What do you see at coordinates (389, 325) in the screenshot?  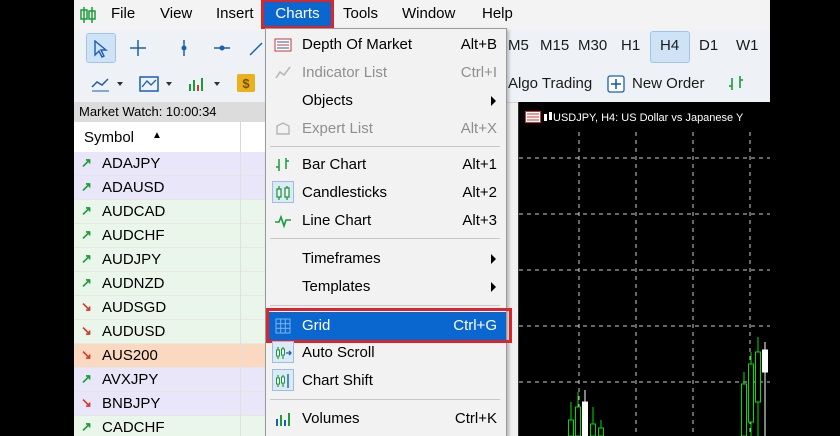 I see `grid-highlight-box` at bounding box center [389, 325].